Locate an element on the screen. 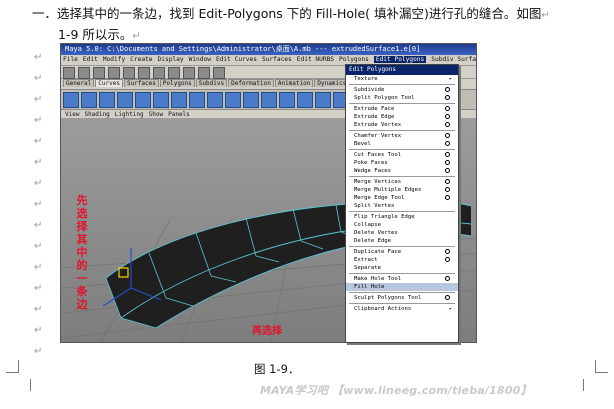 Image resolution: width=614 pixels, height=409 pixels. shelf-tab-surfaces: Surfaces is located at coordinates (141, 83).